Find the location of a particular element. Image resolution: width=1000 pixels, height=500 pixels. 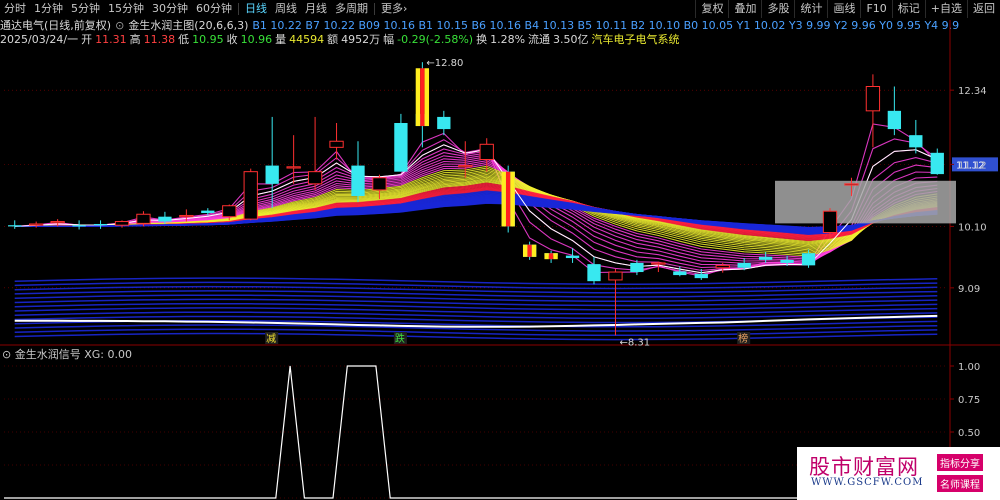

signal-glyph: 跌 is located at coordinates (400, 338).